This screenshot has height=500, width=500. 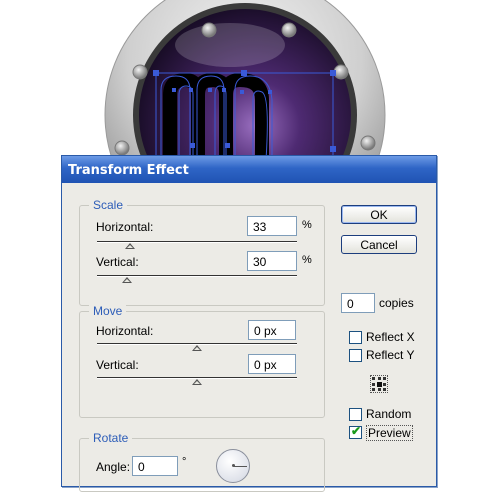 I want to click on move-vertical-slider-thumb, so click(x=197, y=382).